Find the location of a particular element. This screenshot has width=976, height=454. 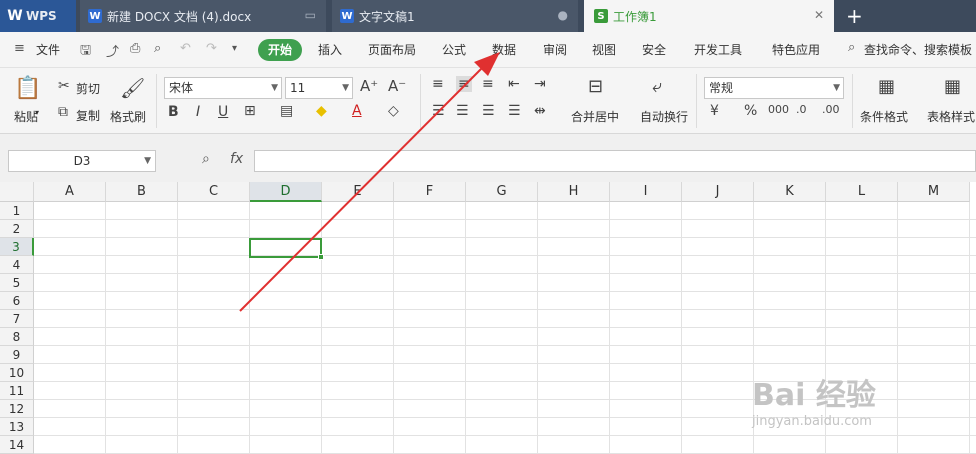

arrow-shaft is located at coordinates (363, 187).